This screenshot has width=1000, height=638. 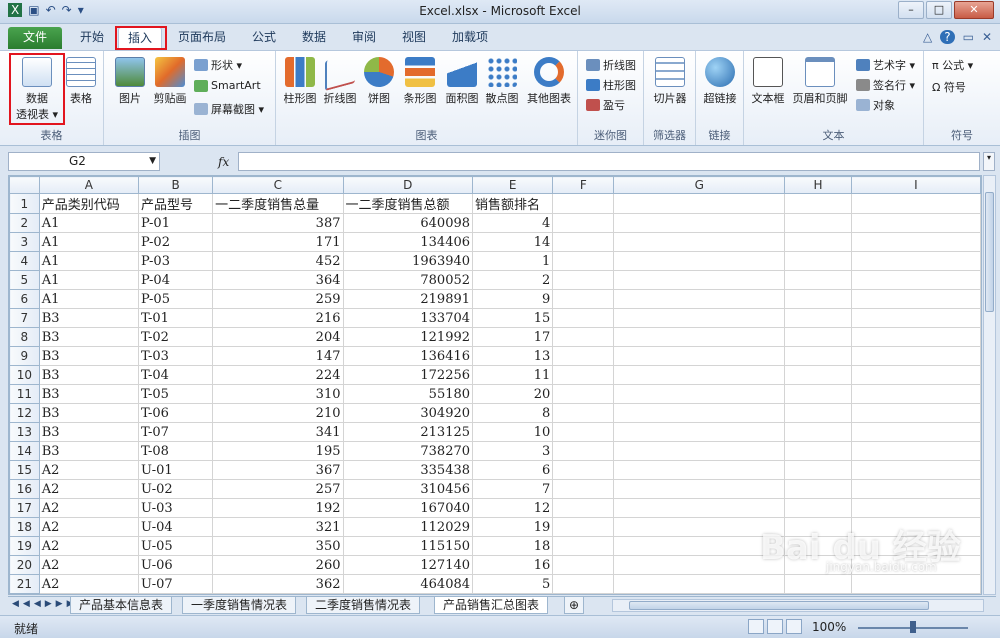 What do you see at coordinates (278, 261) in the screenshot?
I see `cell: 452` at bounding box center [278, 261].